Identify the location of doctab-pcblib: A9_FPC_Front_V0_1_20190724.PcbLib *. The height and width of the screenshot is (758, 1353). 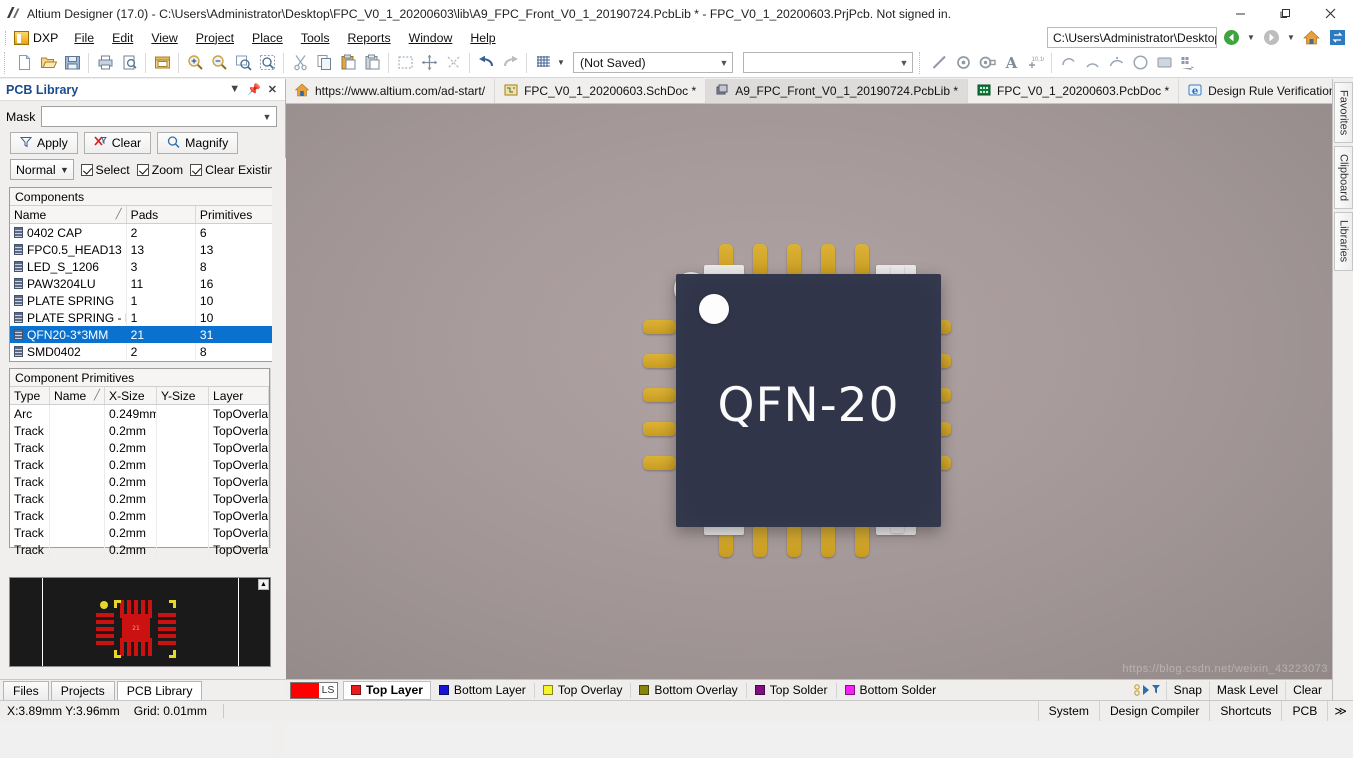
(837, 91).